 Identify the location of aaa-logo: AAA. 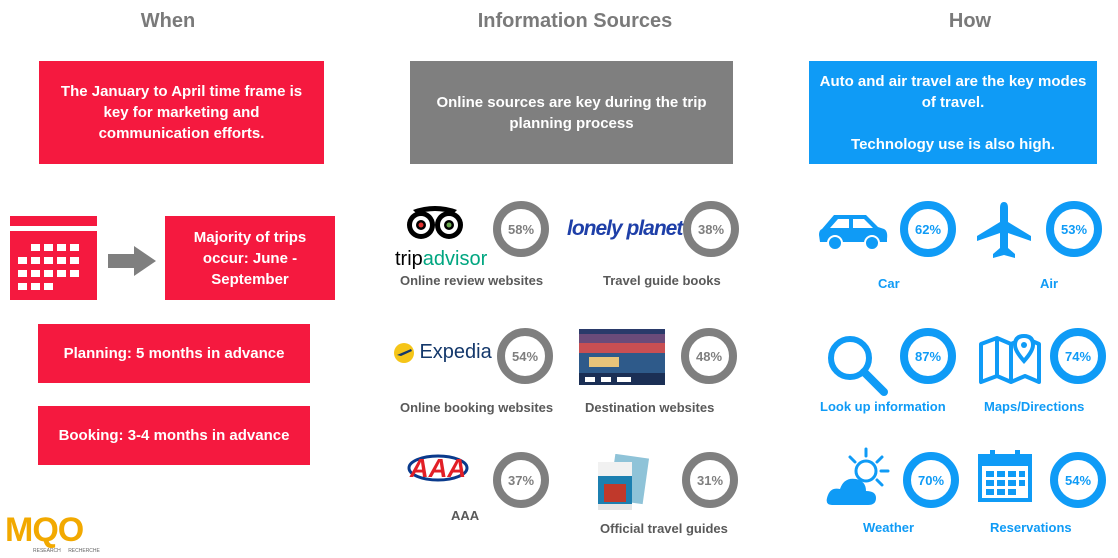
(438, 468).